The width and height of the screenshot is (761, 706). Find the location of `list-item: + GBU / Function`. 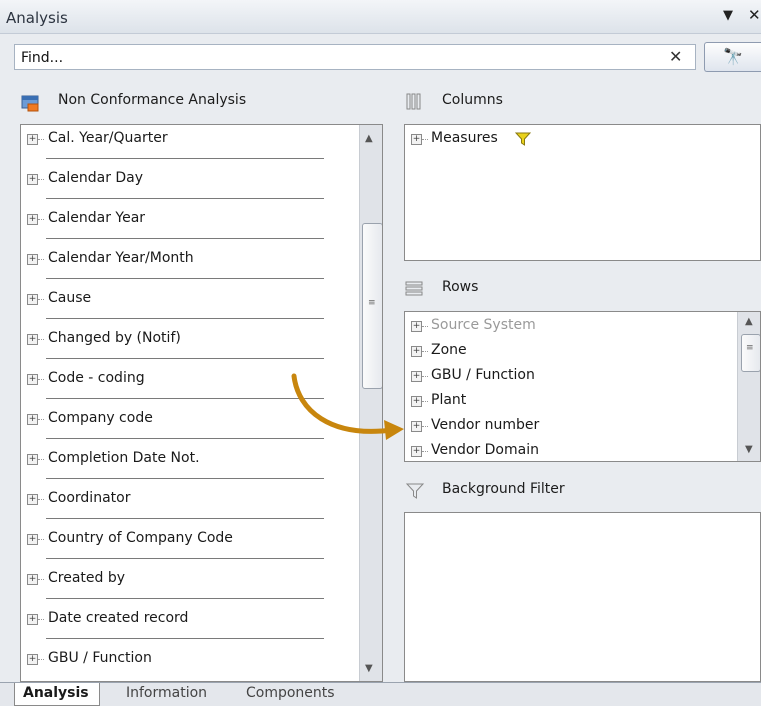

list-item: + GBU / Function is located at coordinates (191, 663).